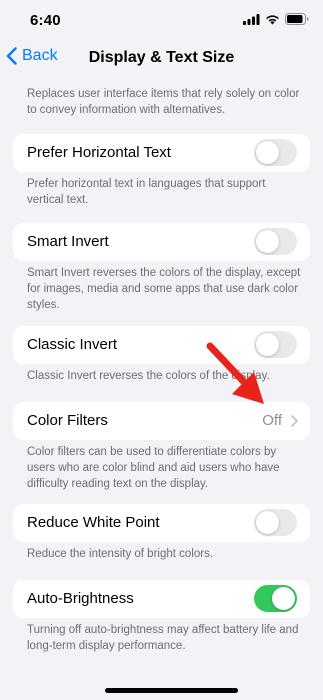  I want to click on smart-invert-row: Smart Invert, so click(161, 242).